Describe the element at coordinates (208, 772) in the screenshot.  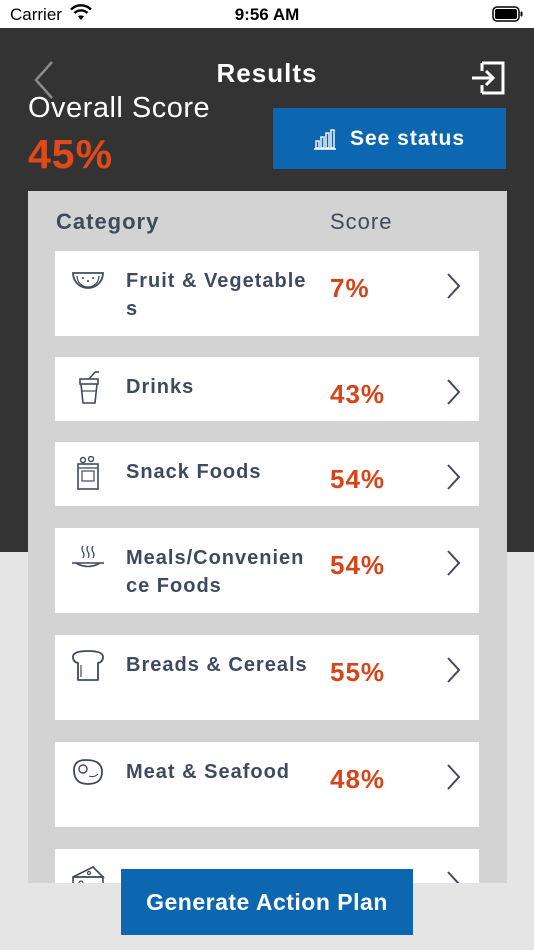
I see `category-label: Meat & Seafood` at that location.